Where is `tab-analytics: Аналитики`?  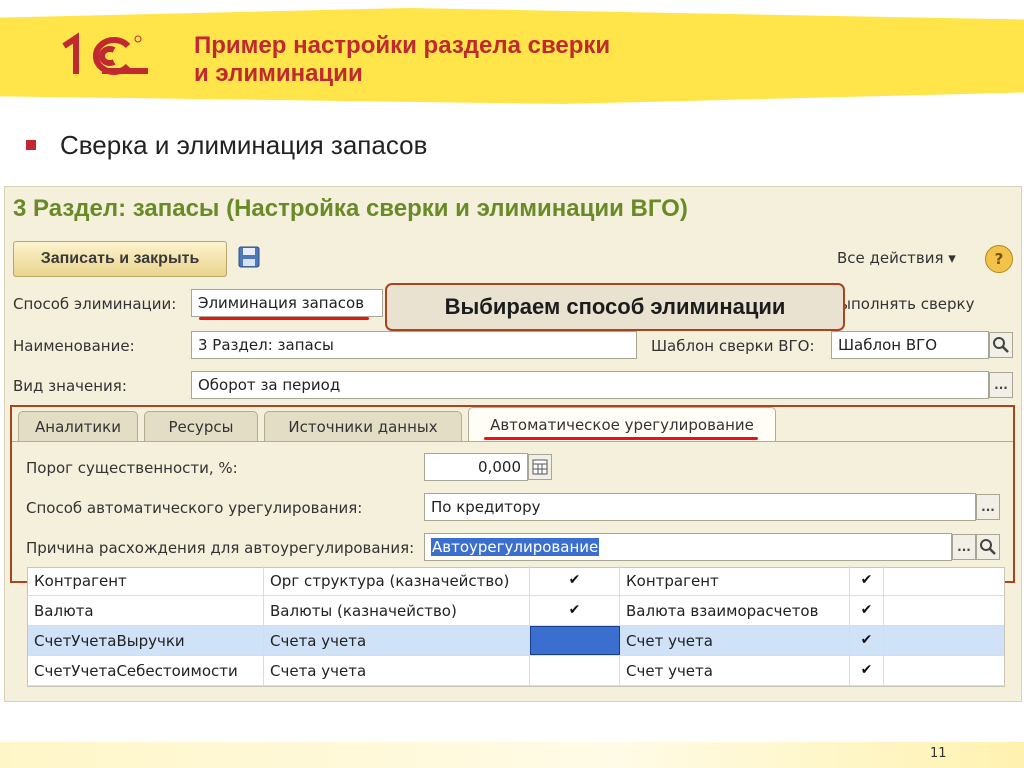
tab-analytics: Аналитики is located at coordinates (78, 426).